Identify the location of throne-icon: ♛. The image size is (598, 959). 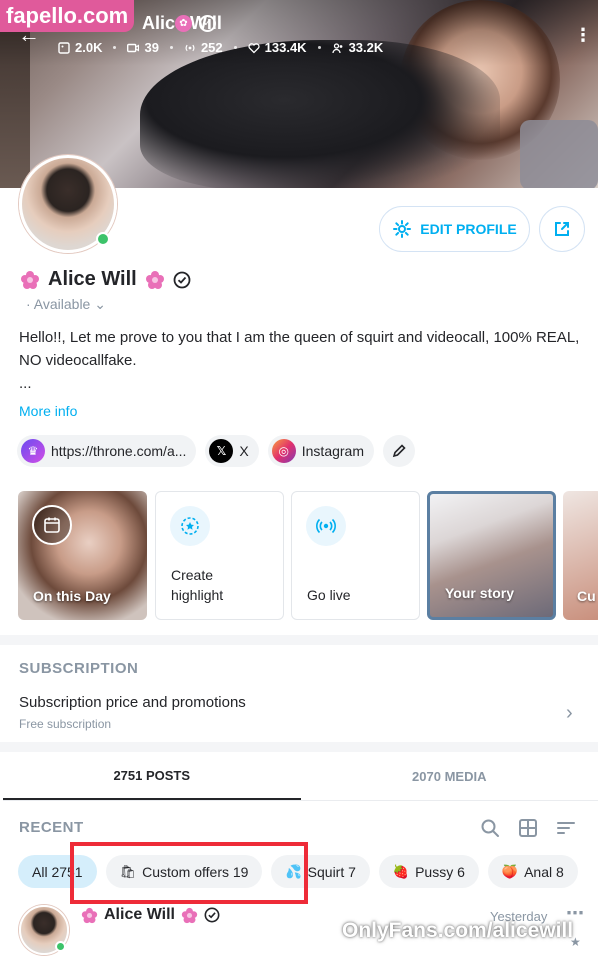
(33, 451).